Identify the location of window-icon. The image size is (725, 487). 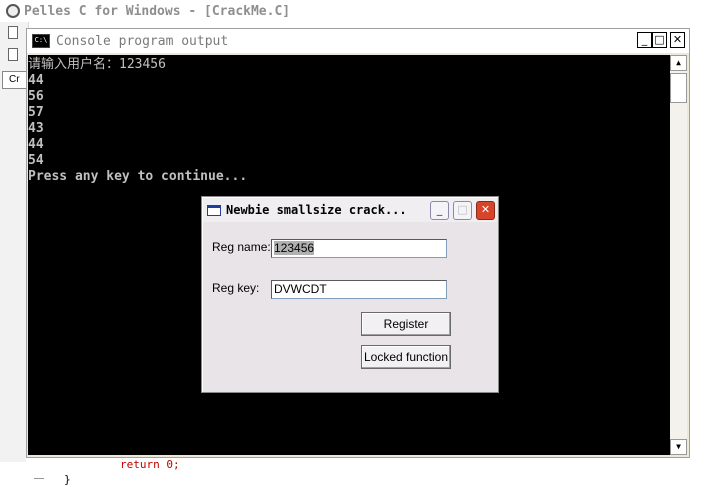
(214, 210).